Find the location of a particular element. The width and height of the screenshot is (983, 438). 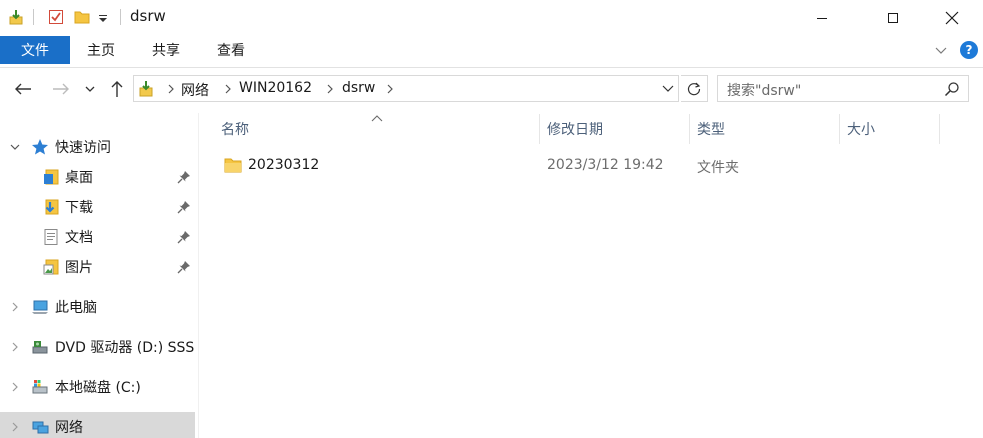

file-modified-date: 2023/3/12 19:42 is located at coordinates (605, 165).